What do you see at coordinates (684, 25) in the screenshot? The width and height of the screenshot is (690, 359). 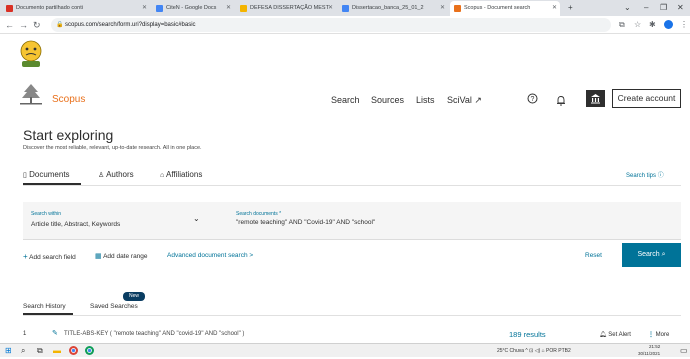 I see `browser-menu-icon: ⋮` at bounding box center [684, 25].